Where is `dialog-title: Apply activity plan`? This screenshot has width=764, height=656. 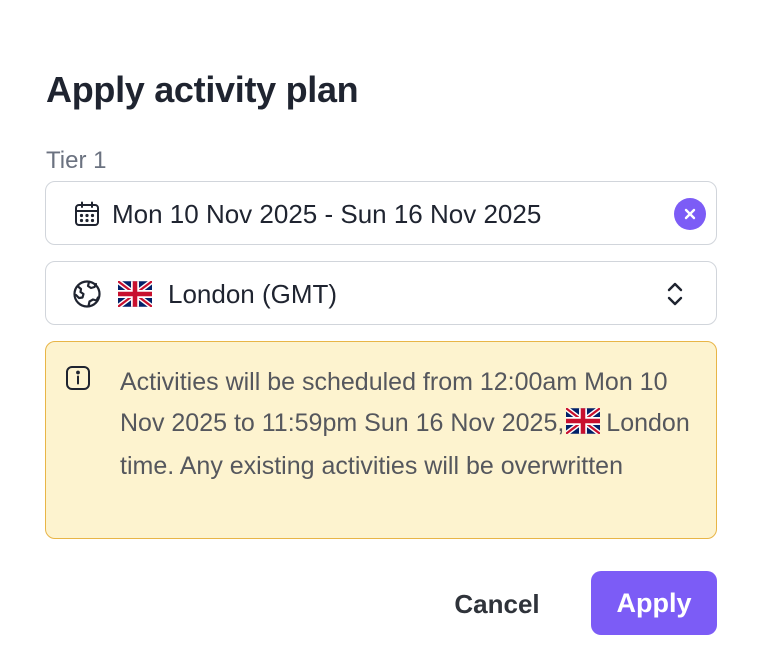
dialog-title: Apply activity plan is located at coordinates (202, 89).